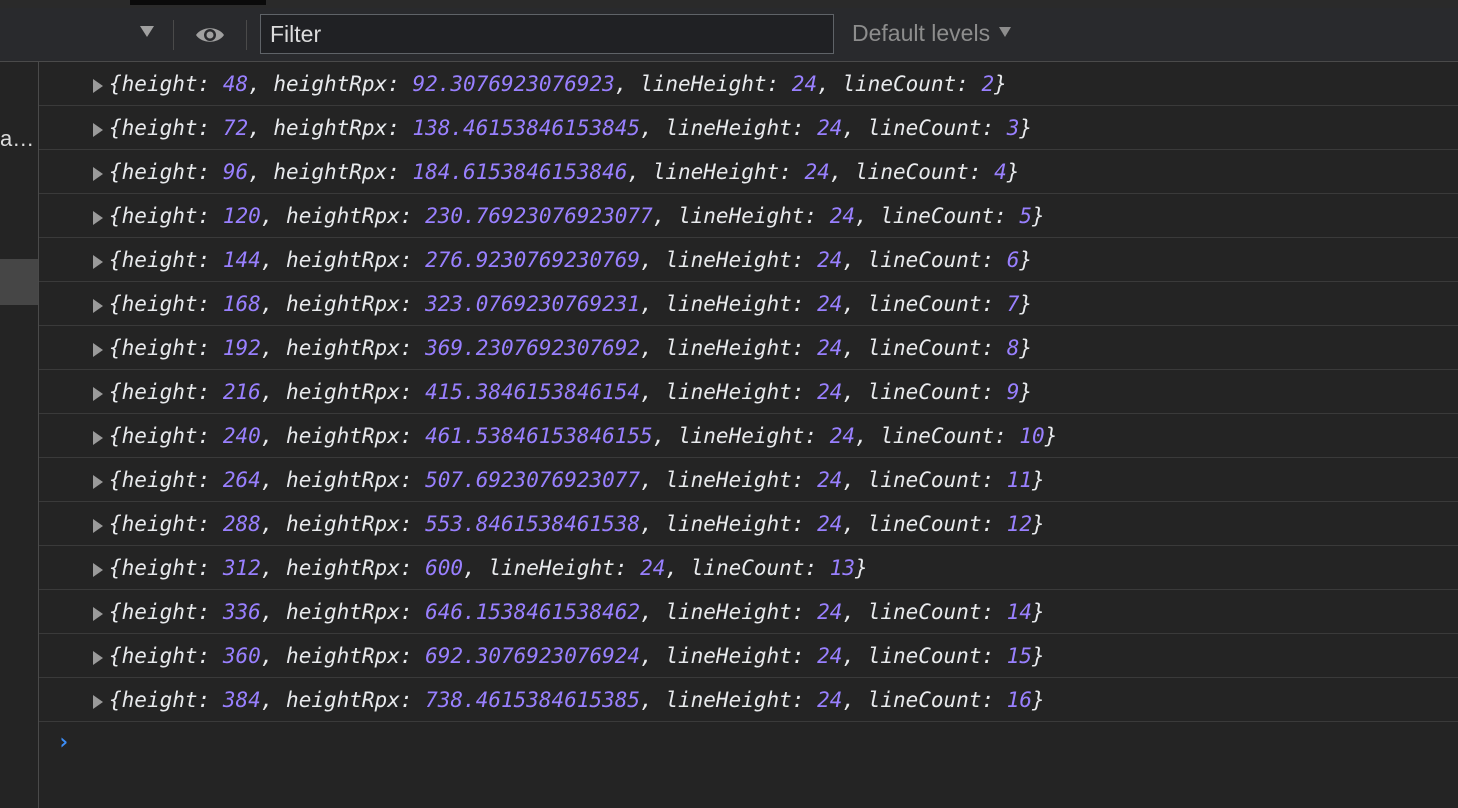  I want to click on property-value-height: 288, so click(241, 524).